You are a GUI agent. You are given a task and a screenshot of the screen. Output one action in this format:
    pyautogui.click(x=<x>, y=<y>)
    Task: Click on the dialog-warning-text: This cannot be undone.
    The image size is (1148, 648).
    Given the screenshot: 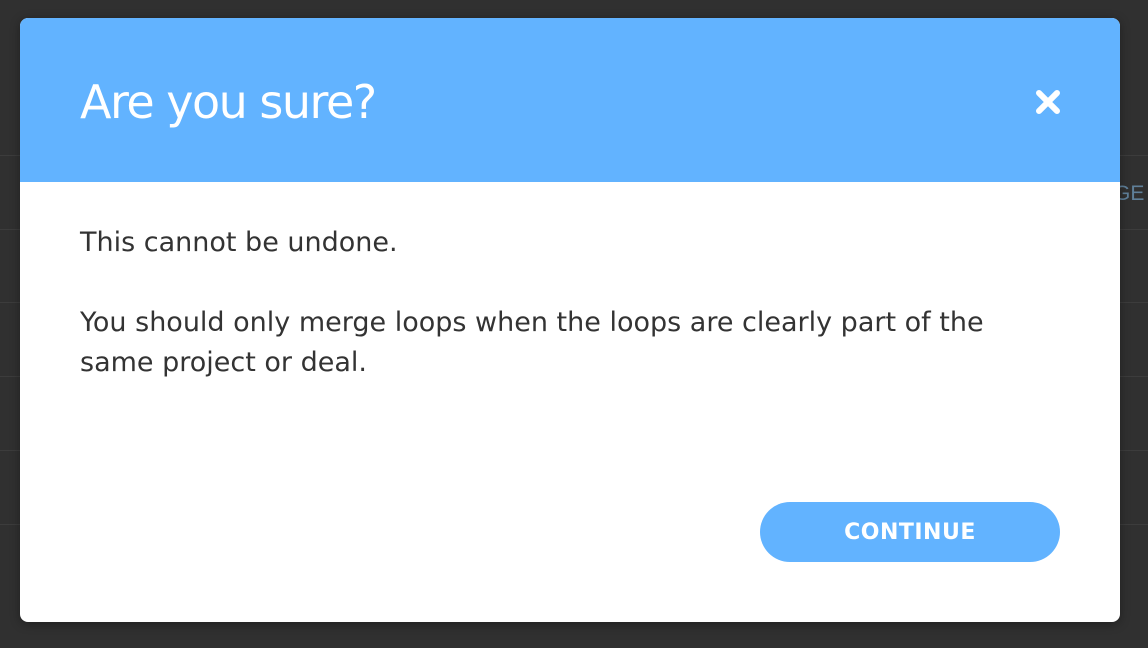 What is the action you would take?
    pyautogui.click(x=239, y=242)
    